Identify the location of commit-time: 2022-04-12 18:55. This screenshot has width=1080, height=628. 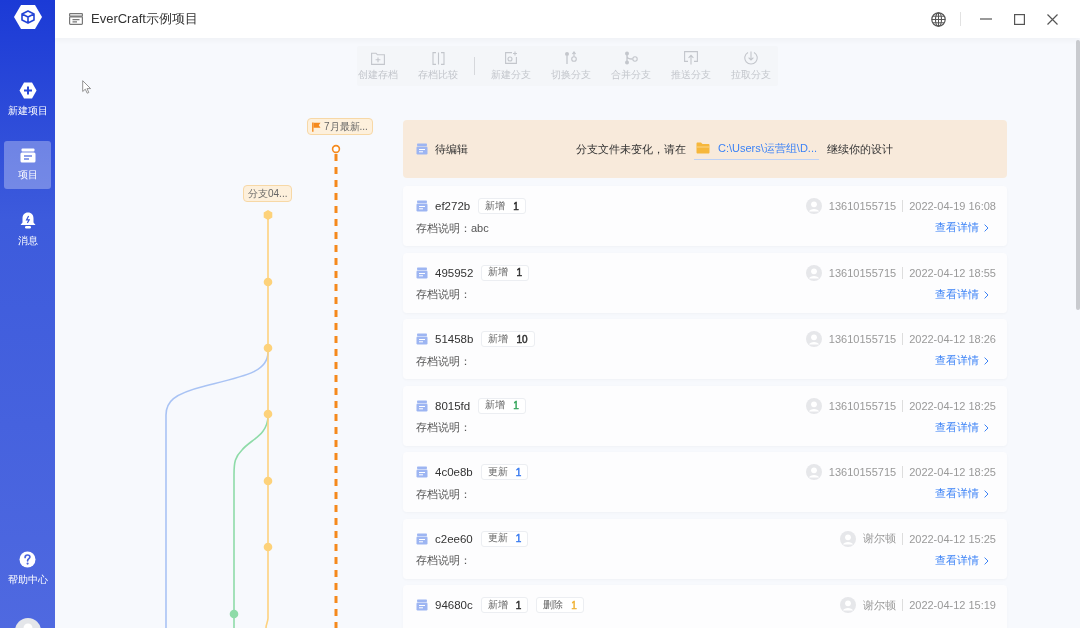
(952, 272).